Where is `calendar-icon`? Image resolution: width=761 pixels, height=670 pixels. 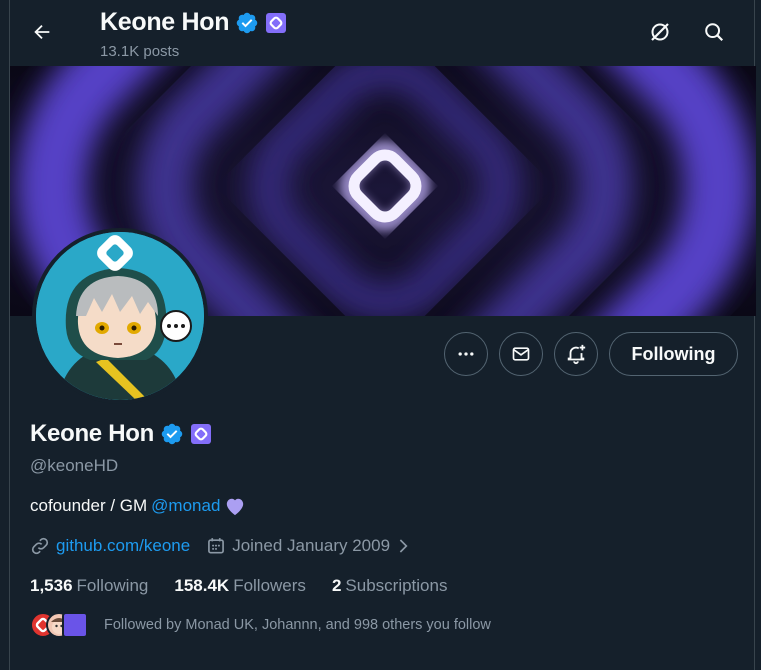
calendar-icon is located at coordinates (216, 546).